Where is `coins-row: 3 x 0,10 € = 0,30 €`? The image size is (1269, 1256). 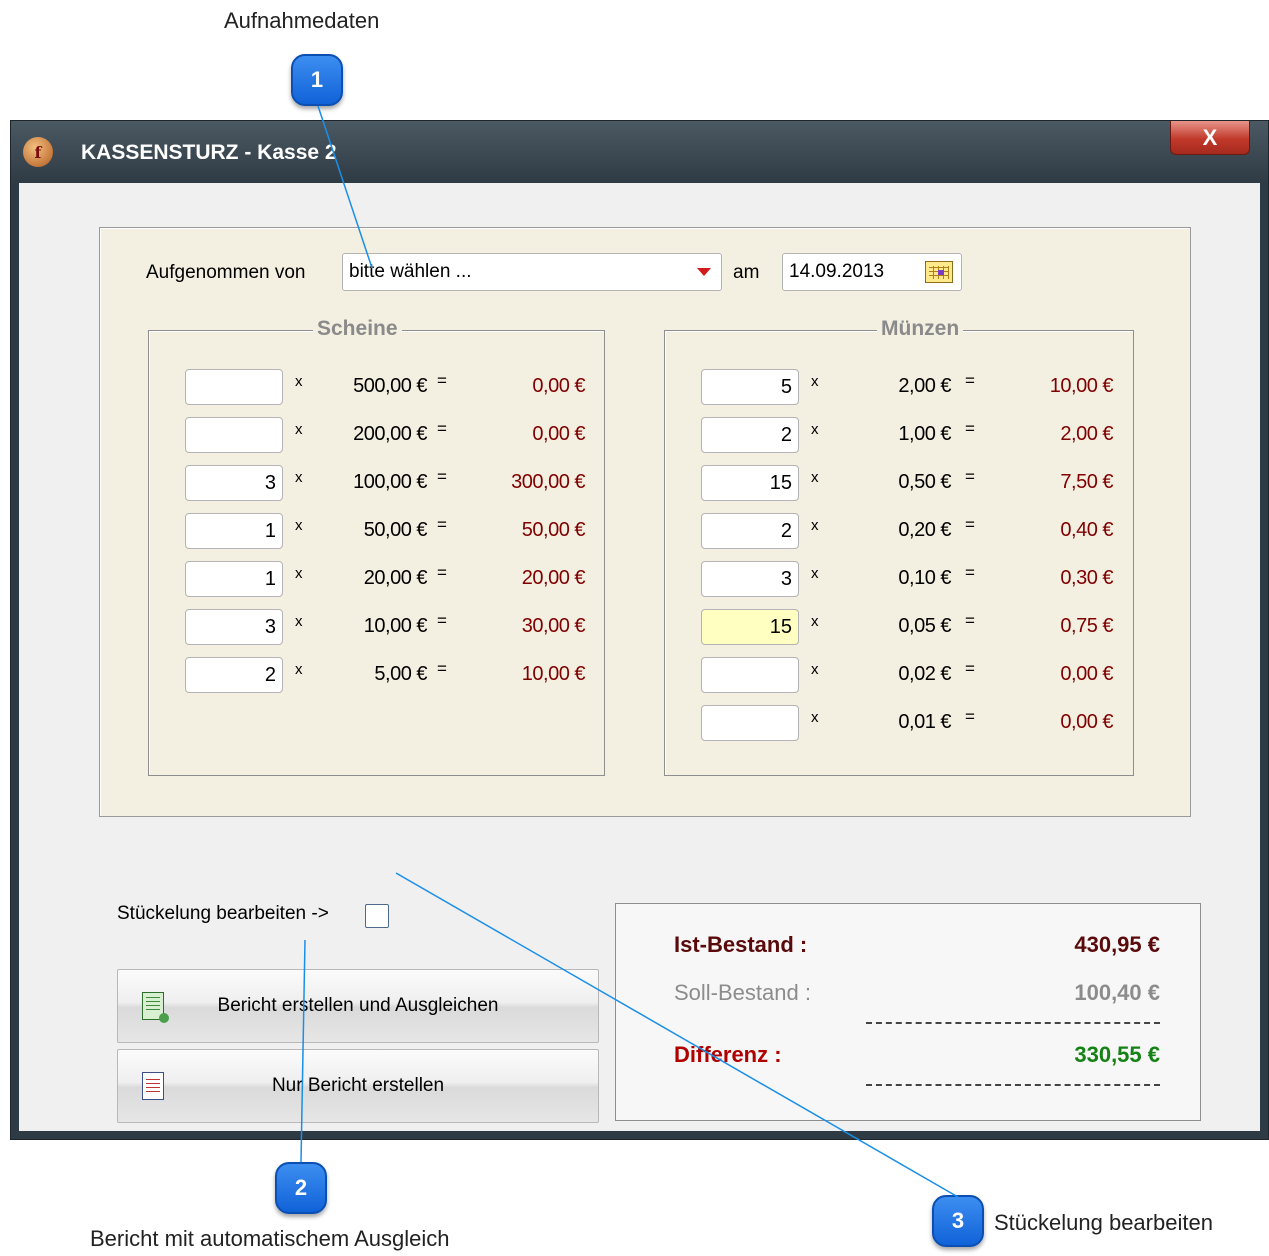
coins-row: 3 x 0,10 € = 0,30 € is located at coordinates (899, 580).